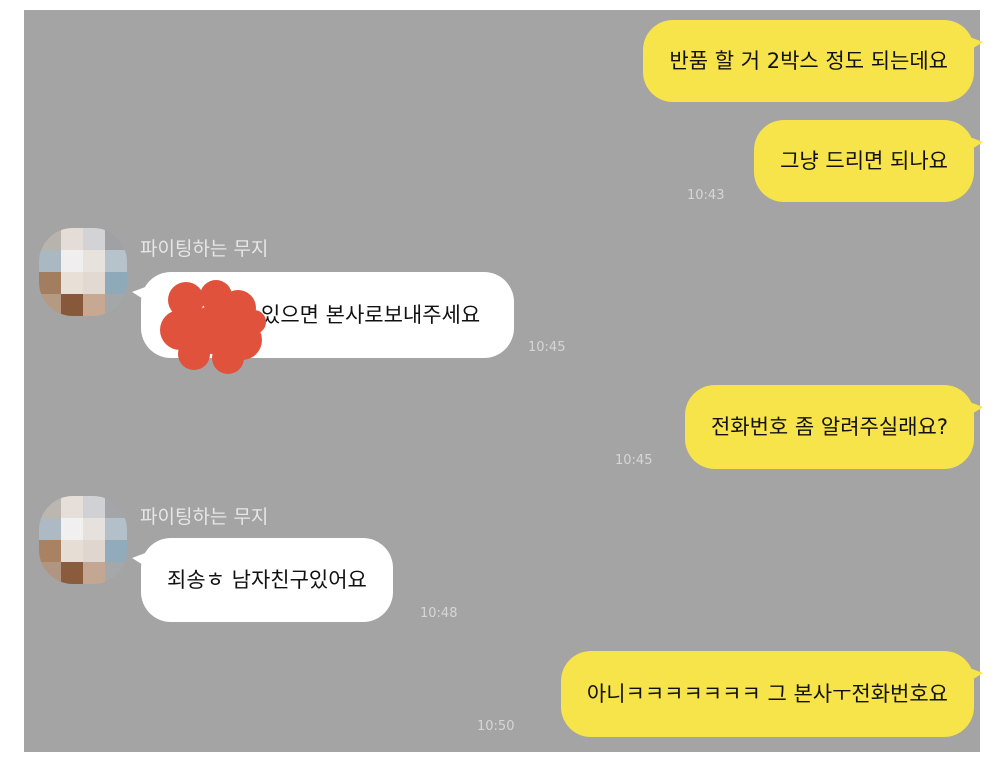 The width and height of the screenshot is (1000, 764). Describe the element at coordinates (808, 60) in the screenshot. I see `message-text: 반품 할 거 2박스 정도 되는데요` at that location.